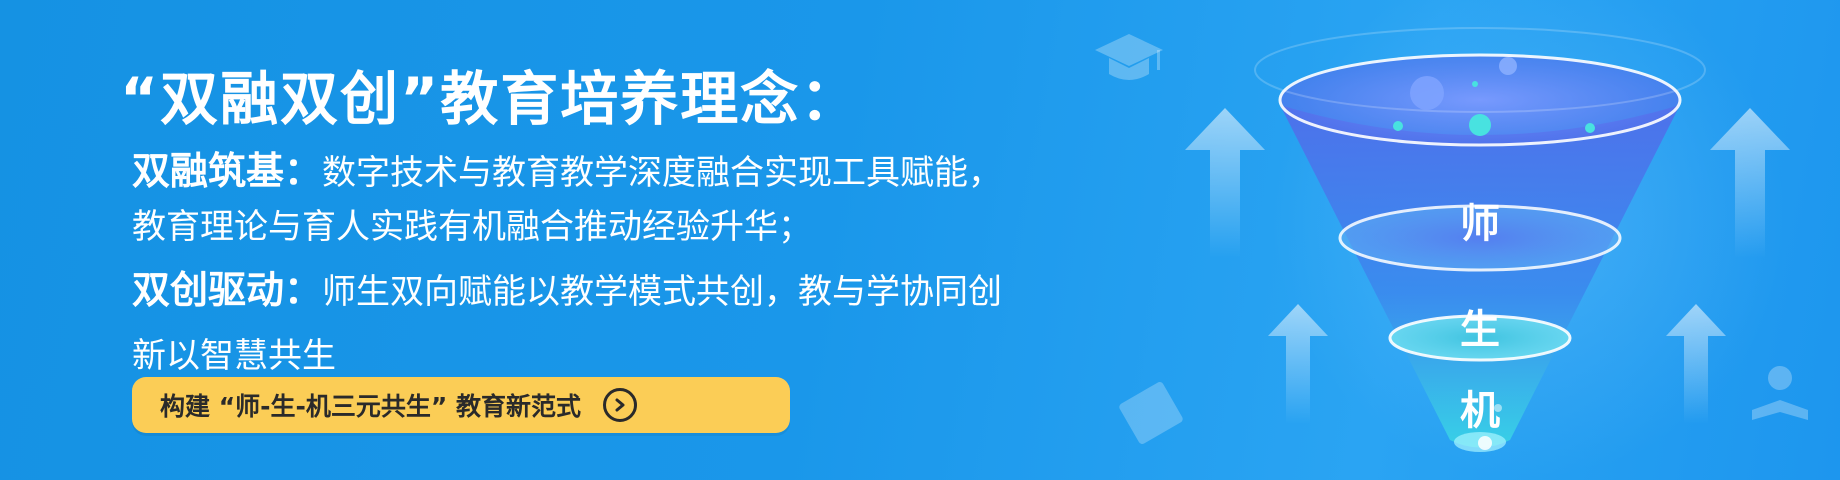 This screenshot has height=480, width=1840. What do you see at coordinates (371, 406) in the screenshot?
I see `new-paradigm-button-label: 构建 “师-生-机三元共生” 教育新范式` at bounding box center [371, 406].